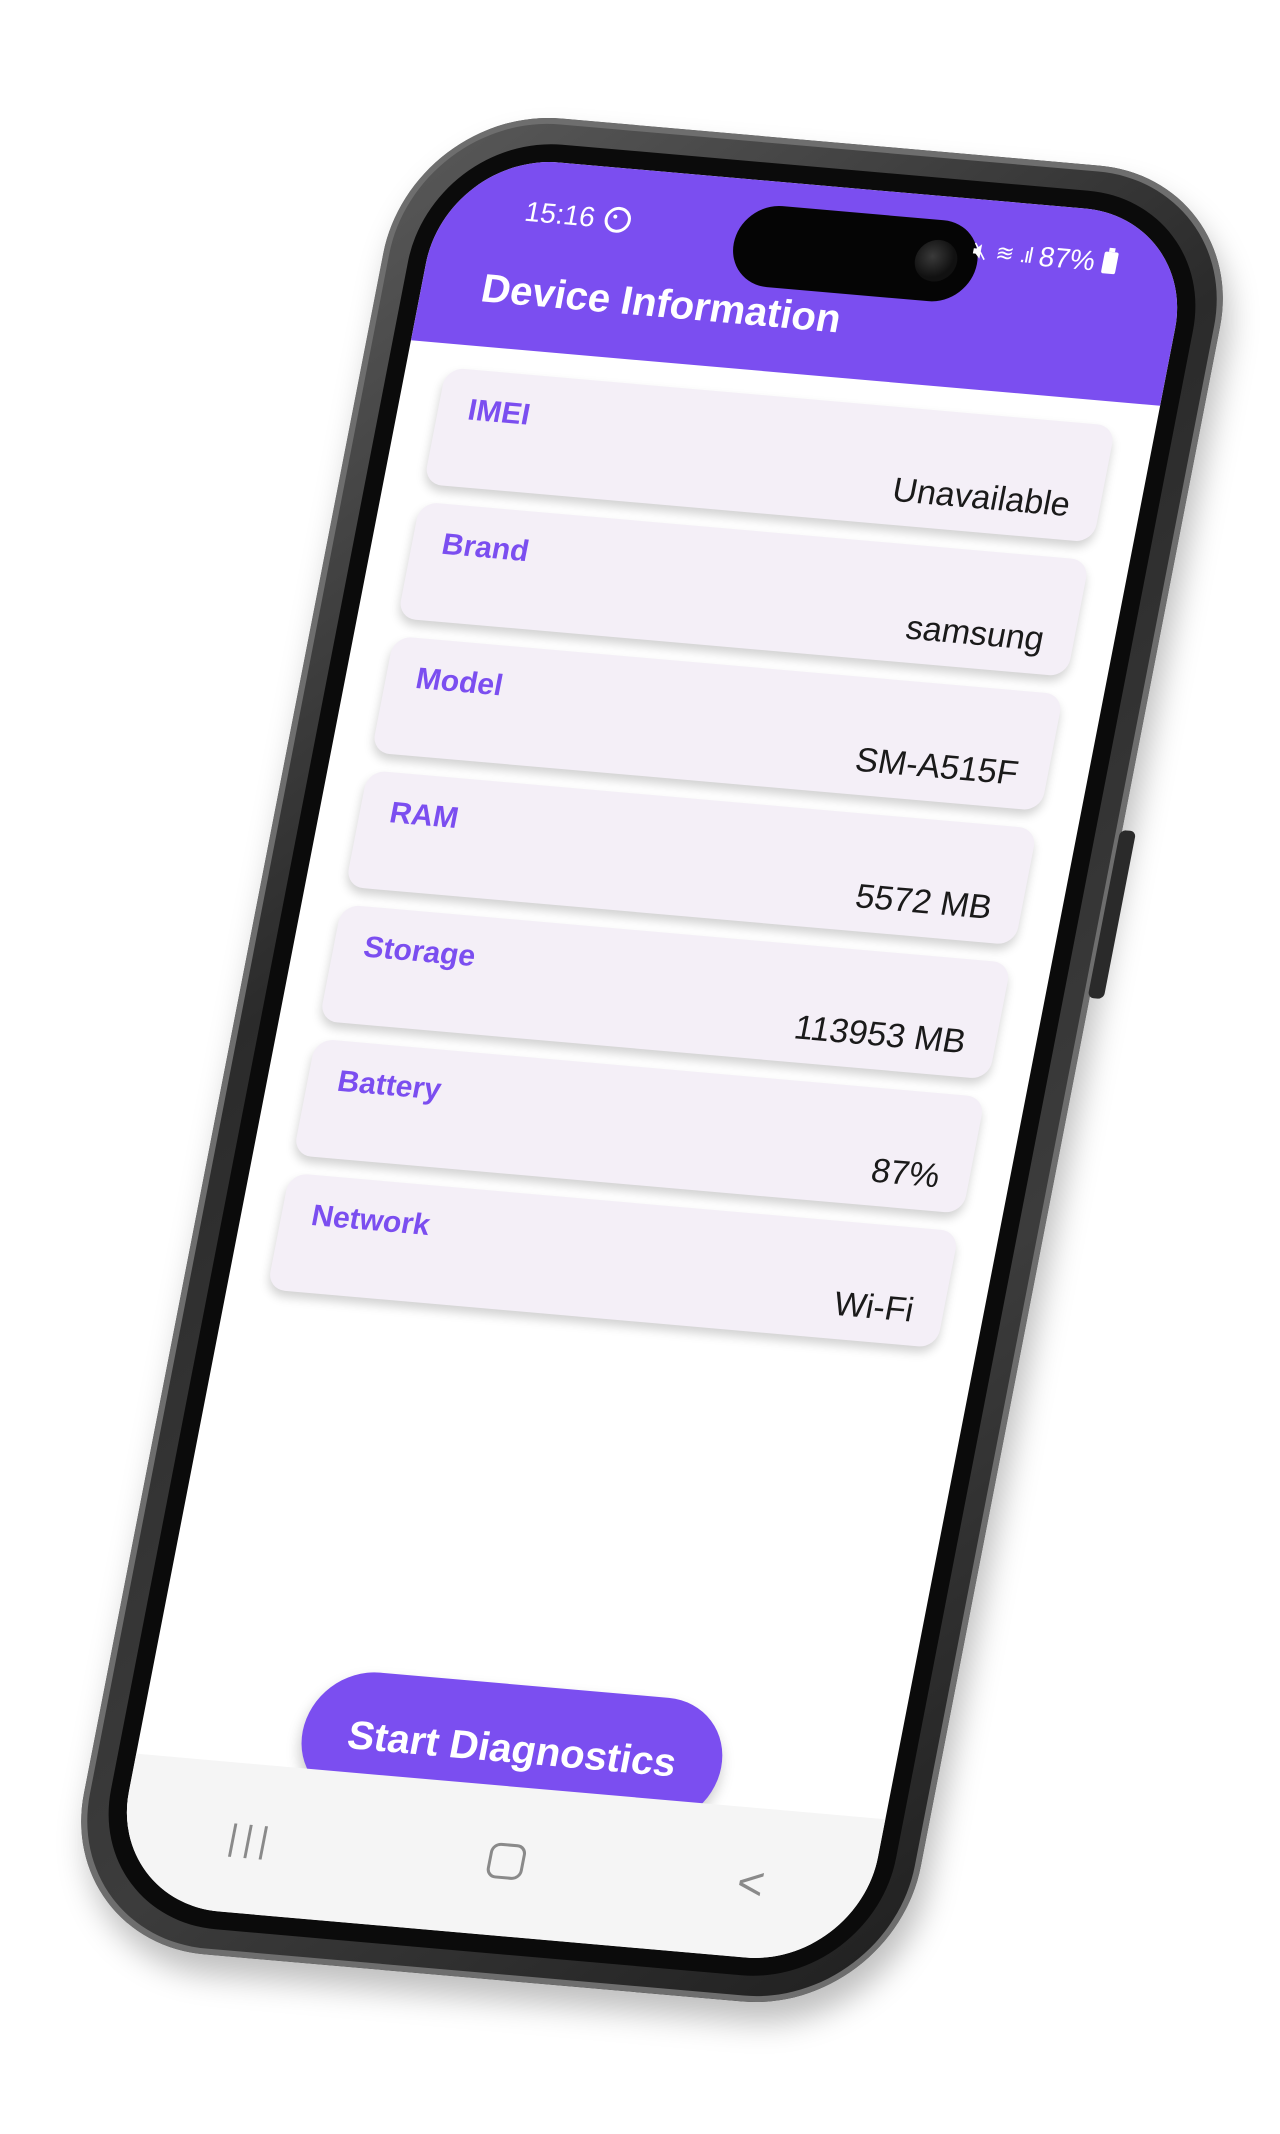 This screenshot has height=2134, width=1280. Describe the element at coordinates (1025, 255) in the screenshot. I see `signal-icon: .ıl` at that location.